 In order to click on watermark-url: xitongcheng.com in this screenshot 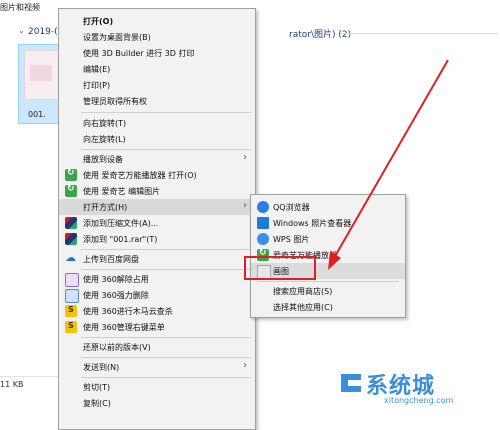, I will do `click(419, 400)`.